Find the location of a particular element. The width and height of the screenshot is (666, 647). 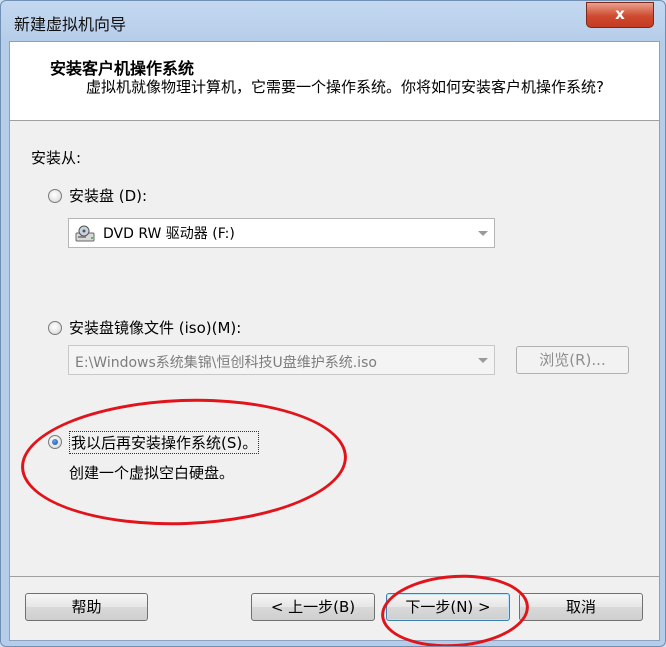

disc-option-label: 安装盘 (D): is located at coordinates (108, 195).